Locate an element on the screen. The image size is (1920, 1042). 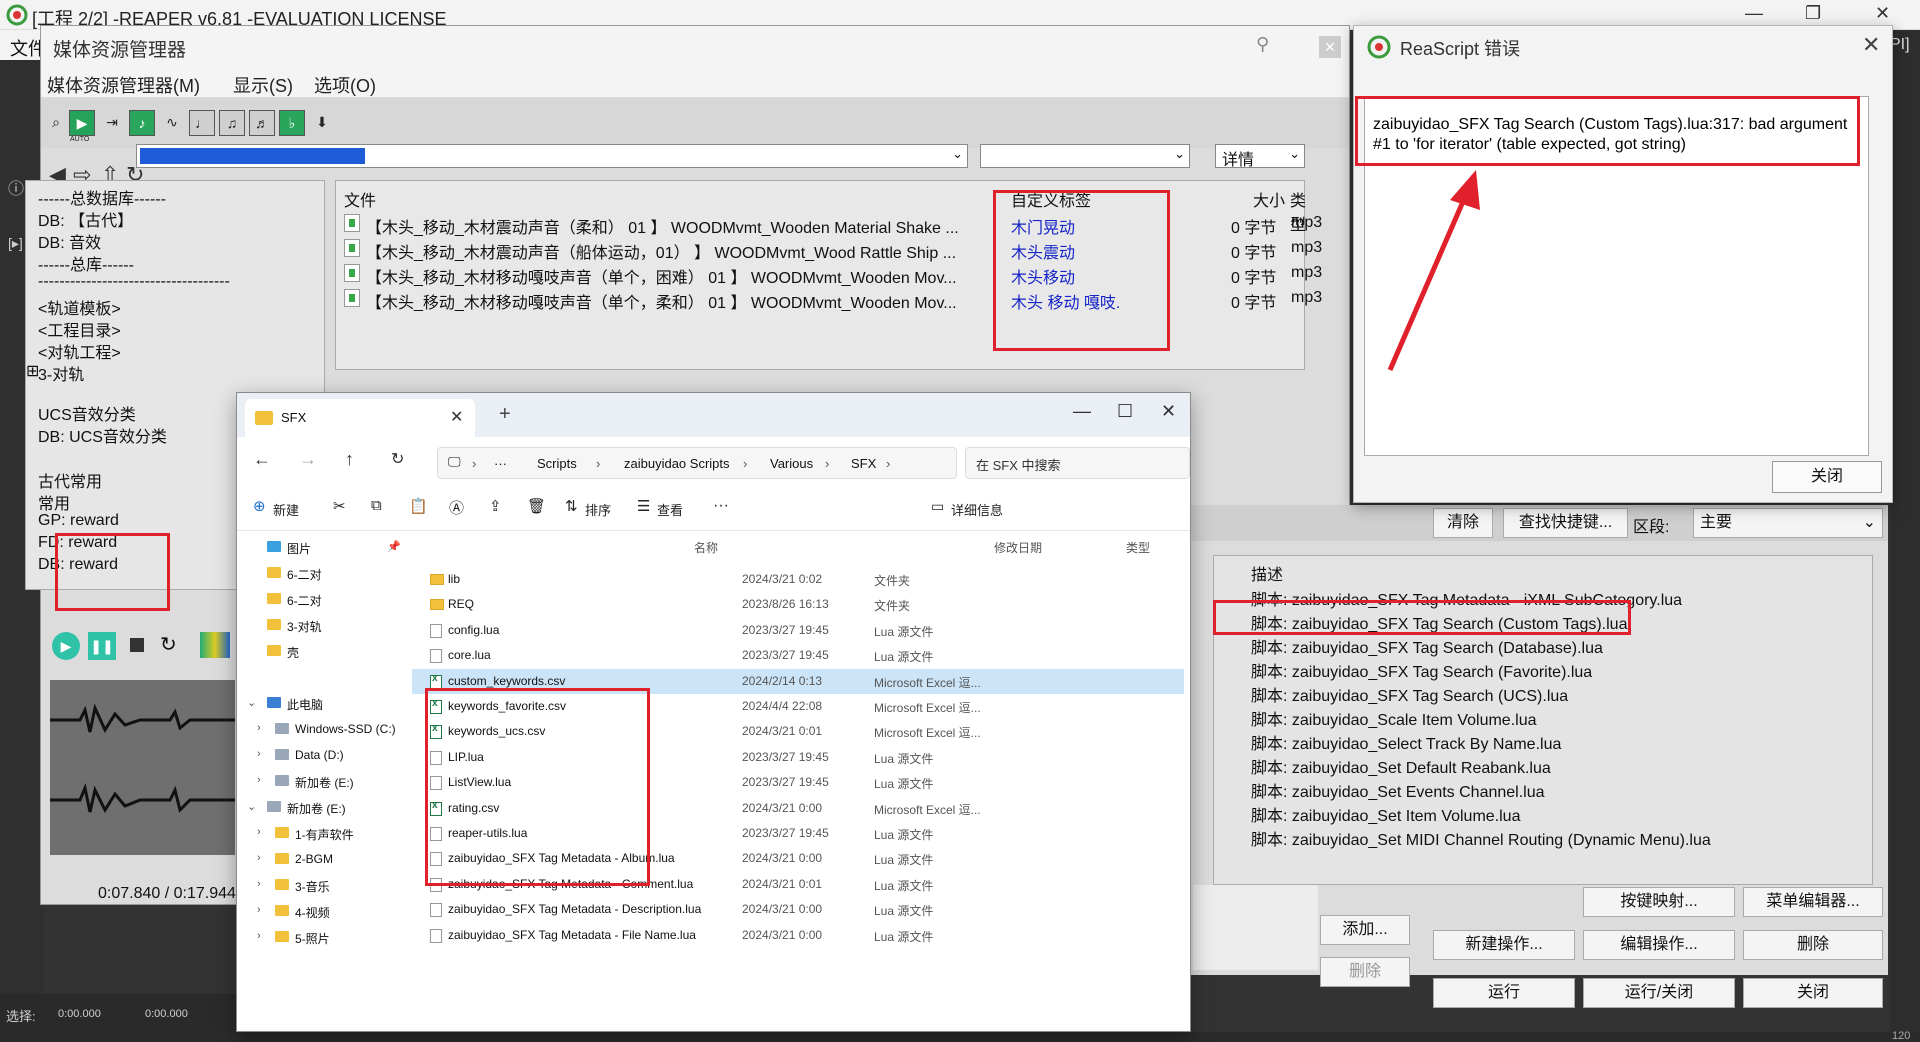
details-pane-icon: ▭ is located at coordinates (937, 506).